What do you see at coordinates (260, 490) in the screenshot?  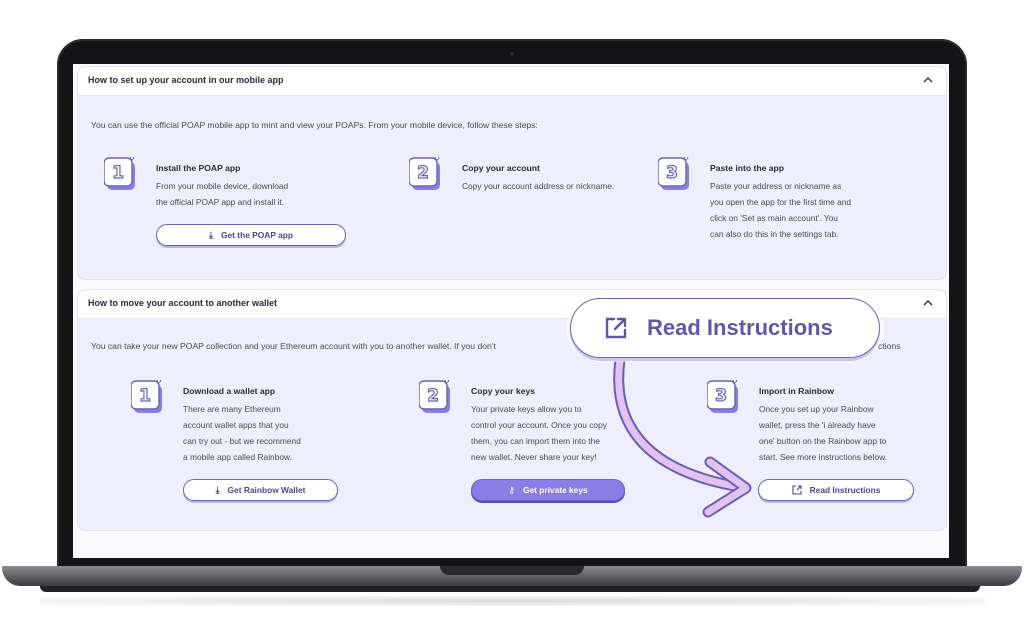 I see `get-rainbow-wallet-button: ⤓ Get Rainbow Wallet` at bounding box center [260, 490].